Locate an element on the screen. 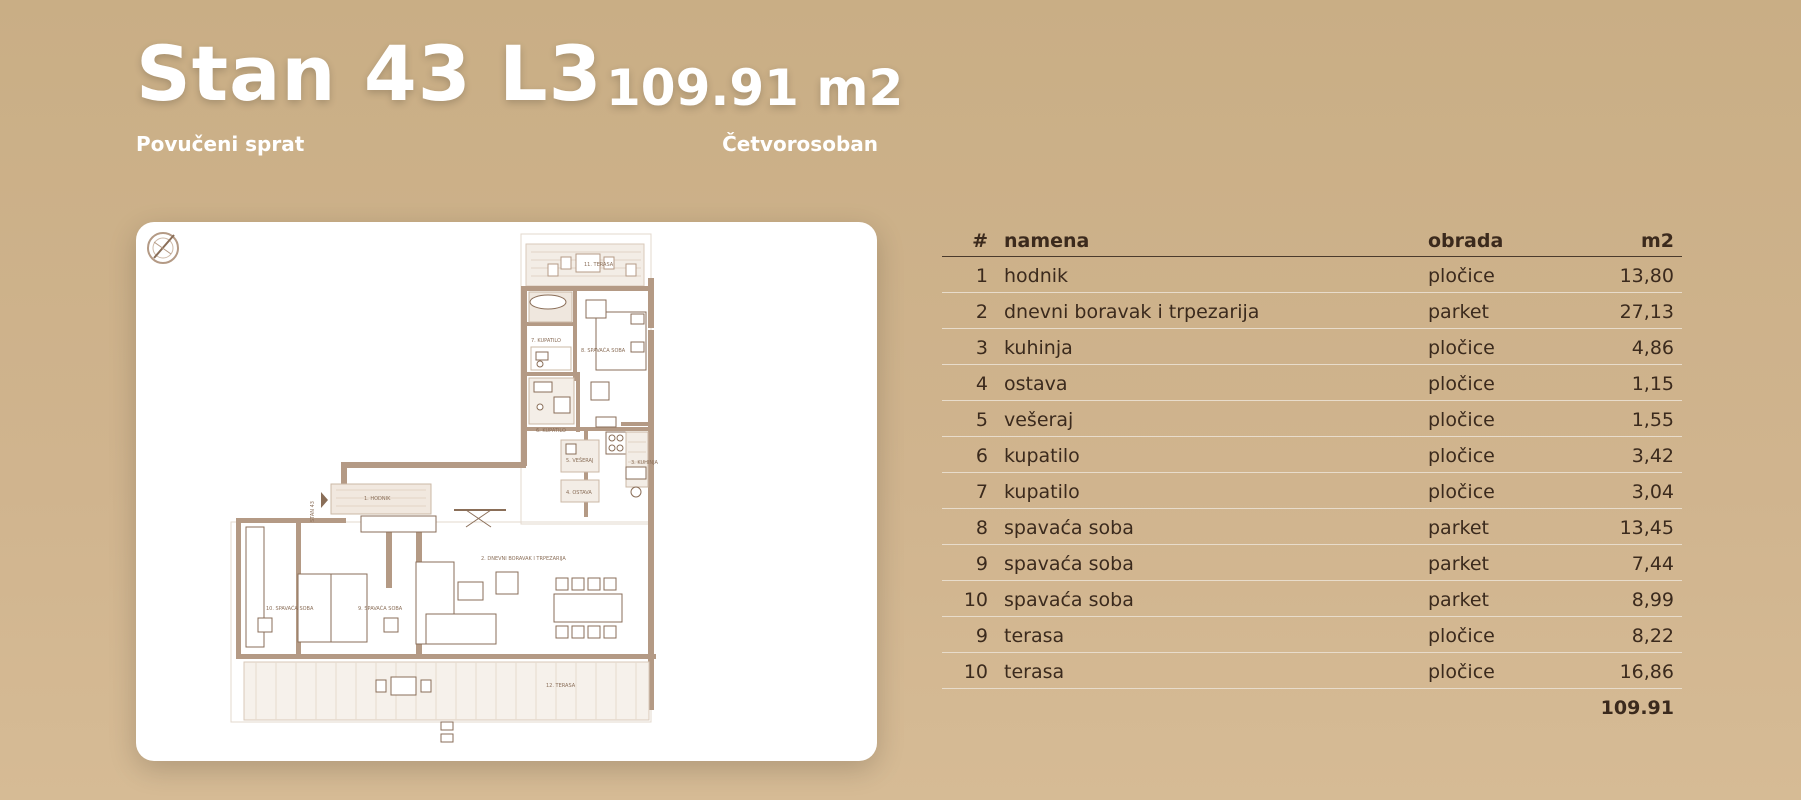 The image size is (1801, 800). svg-text: 6. KUPATILO is located at coordinates (551, 431).